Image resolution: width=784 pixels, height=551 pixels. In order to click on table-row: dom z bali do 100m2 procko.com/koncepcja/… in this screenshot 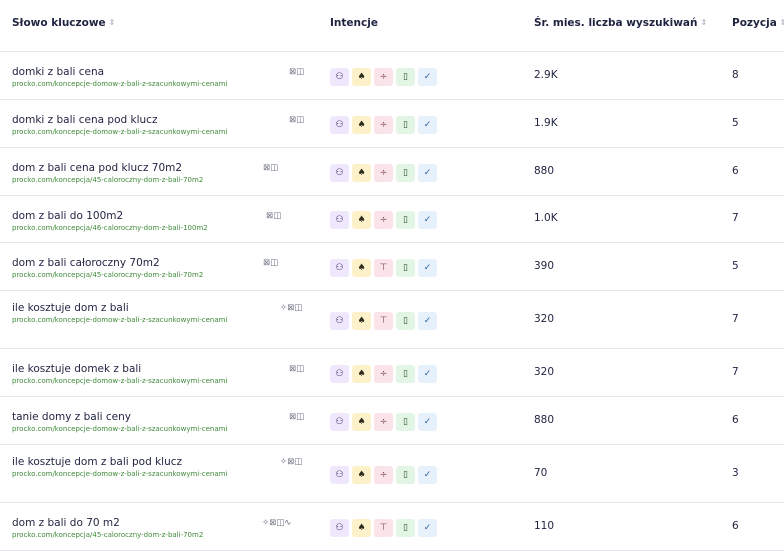, I will do `click(392, 219)`.